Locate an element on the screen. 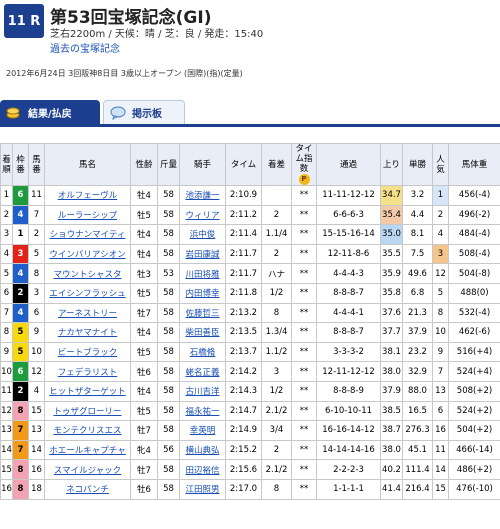  jockey-link-text: 浜中俊 is located at coordinates (203, 235).